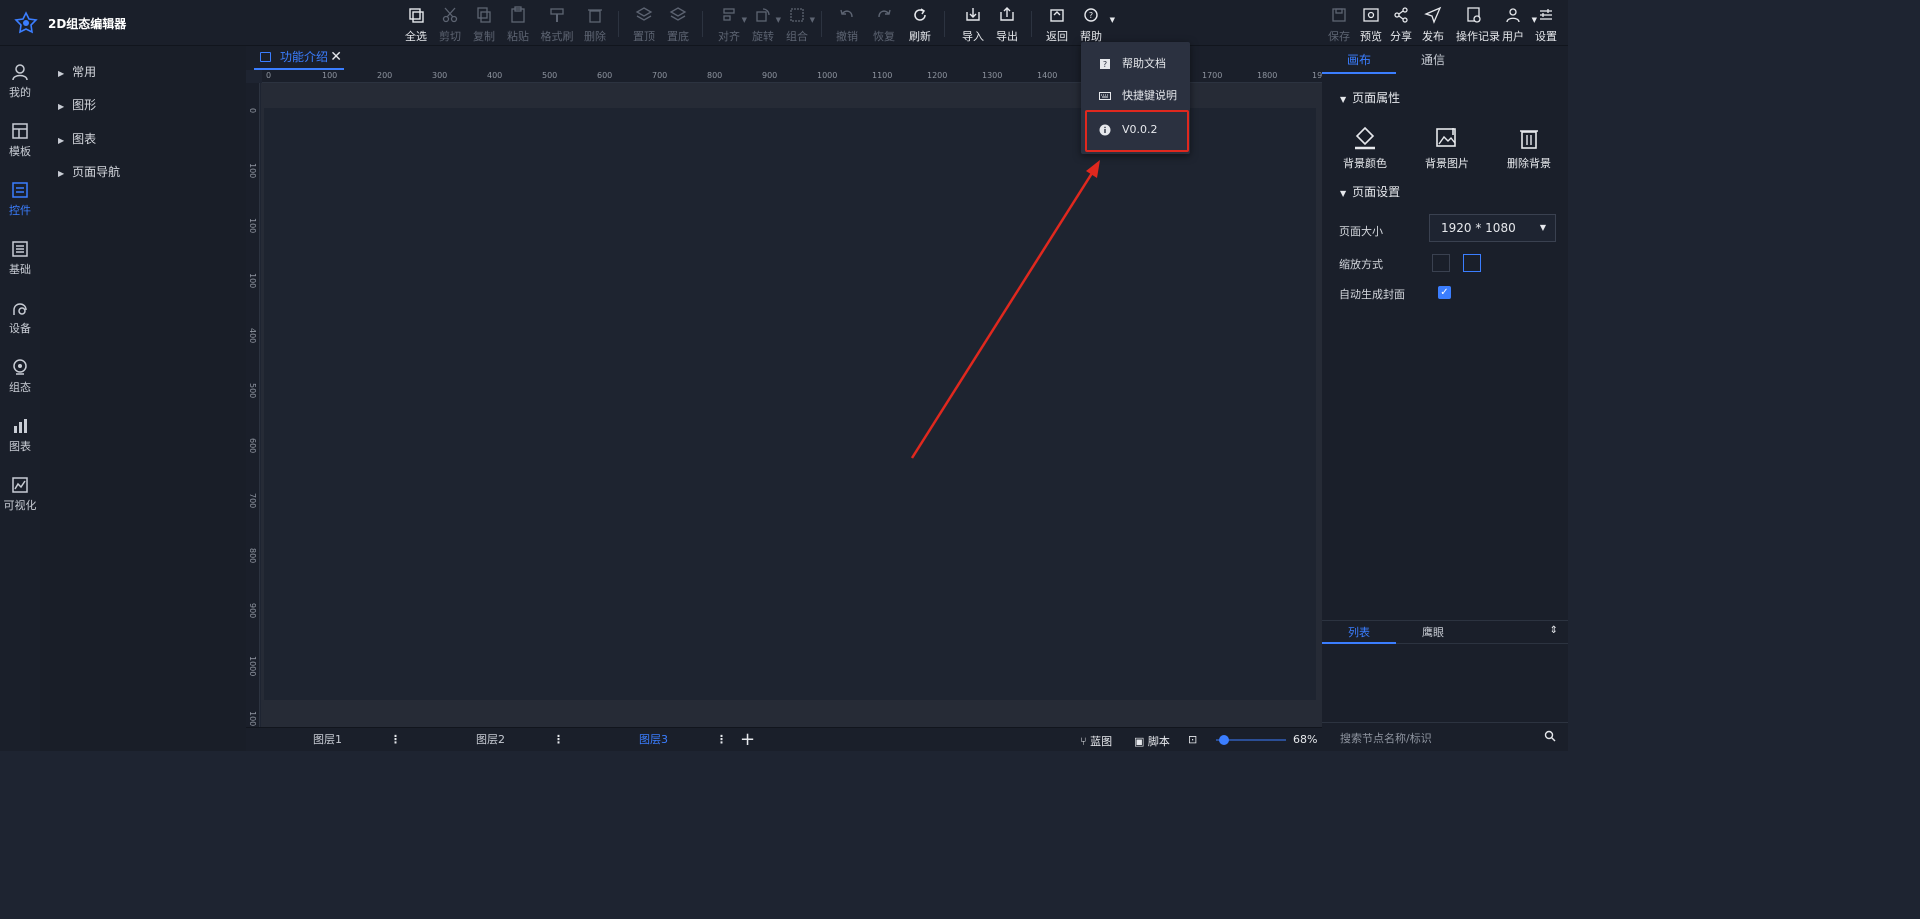 This screenshot has width=1920, height=919. Describe the element at coordinates (644, 14) in the screenshot. I see `layer-top-icon` at that location.